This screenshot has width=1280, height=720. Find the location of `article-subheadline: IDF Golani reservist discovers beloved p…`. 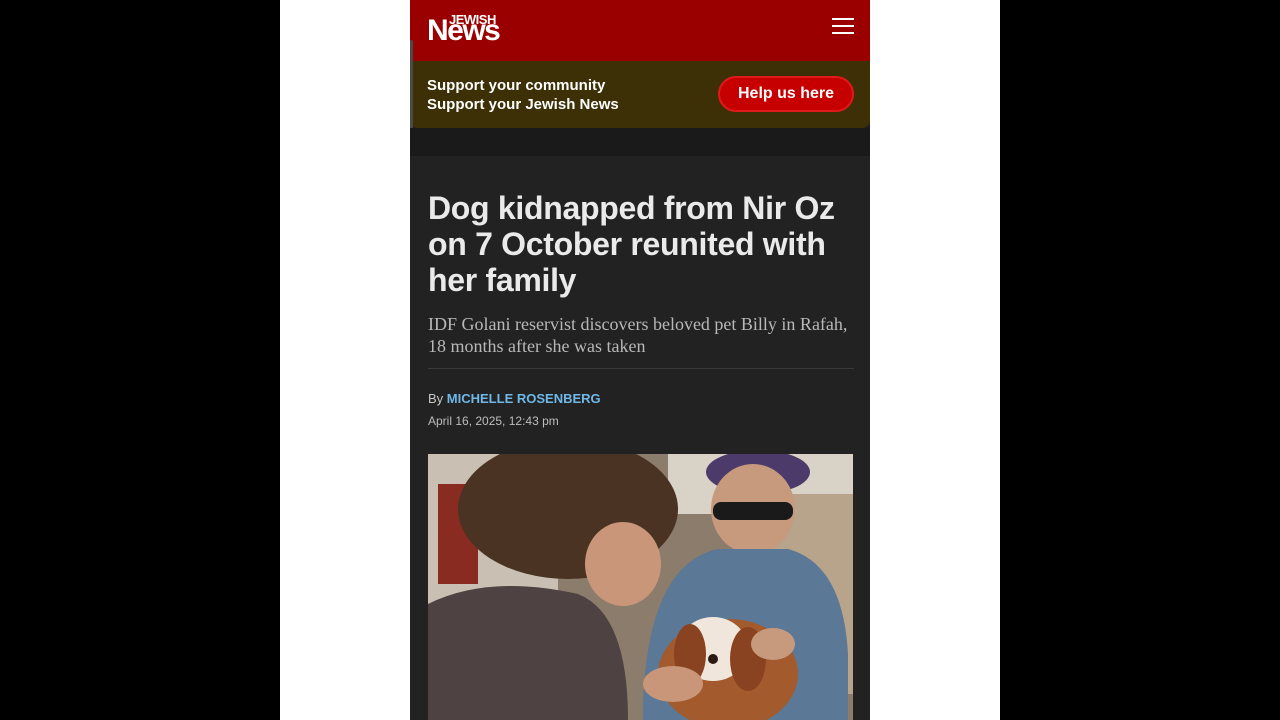

article-subheadline: IDF Golani reservist discovers beloved p… is located at coordinates (638, 335).